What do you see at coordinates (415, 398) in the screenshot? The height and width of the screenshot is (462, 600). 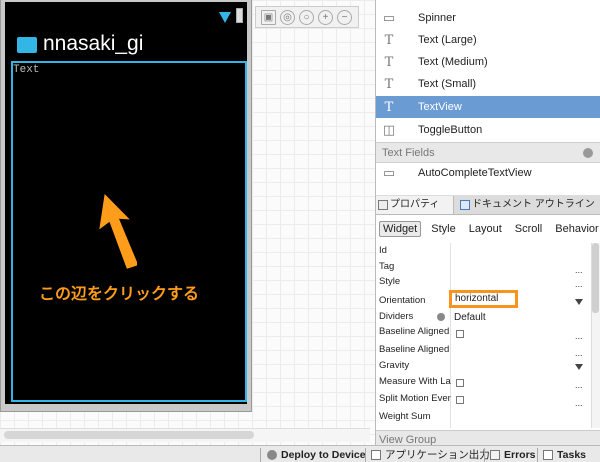 I see `prop-split-motion-label: Split Motion Event` at bounding box center [415, 398].